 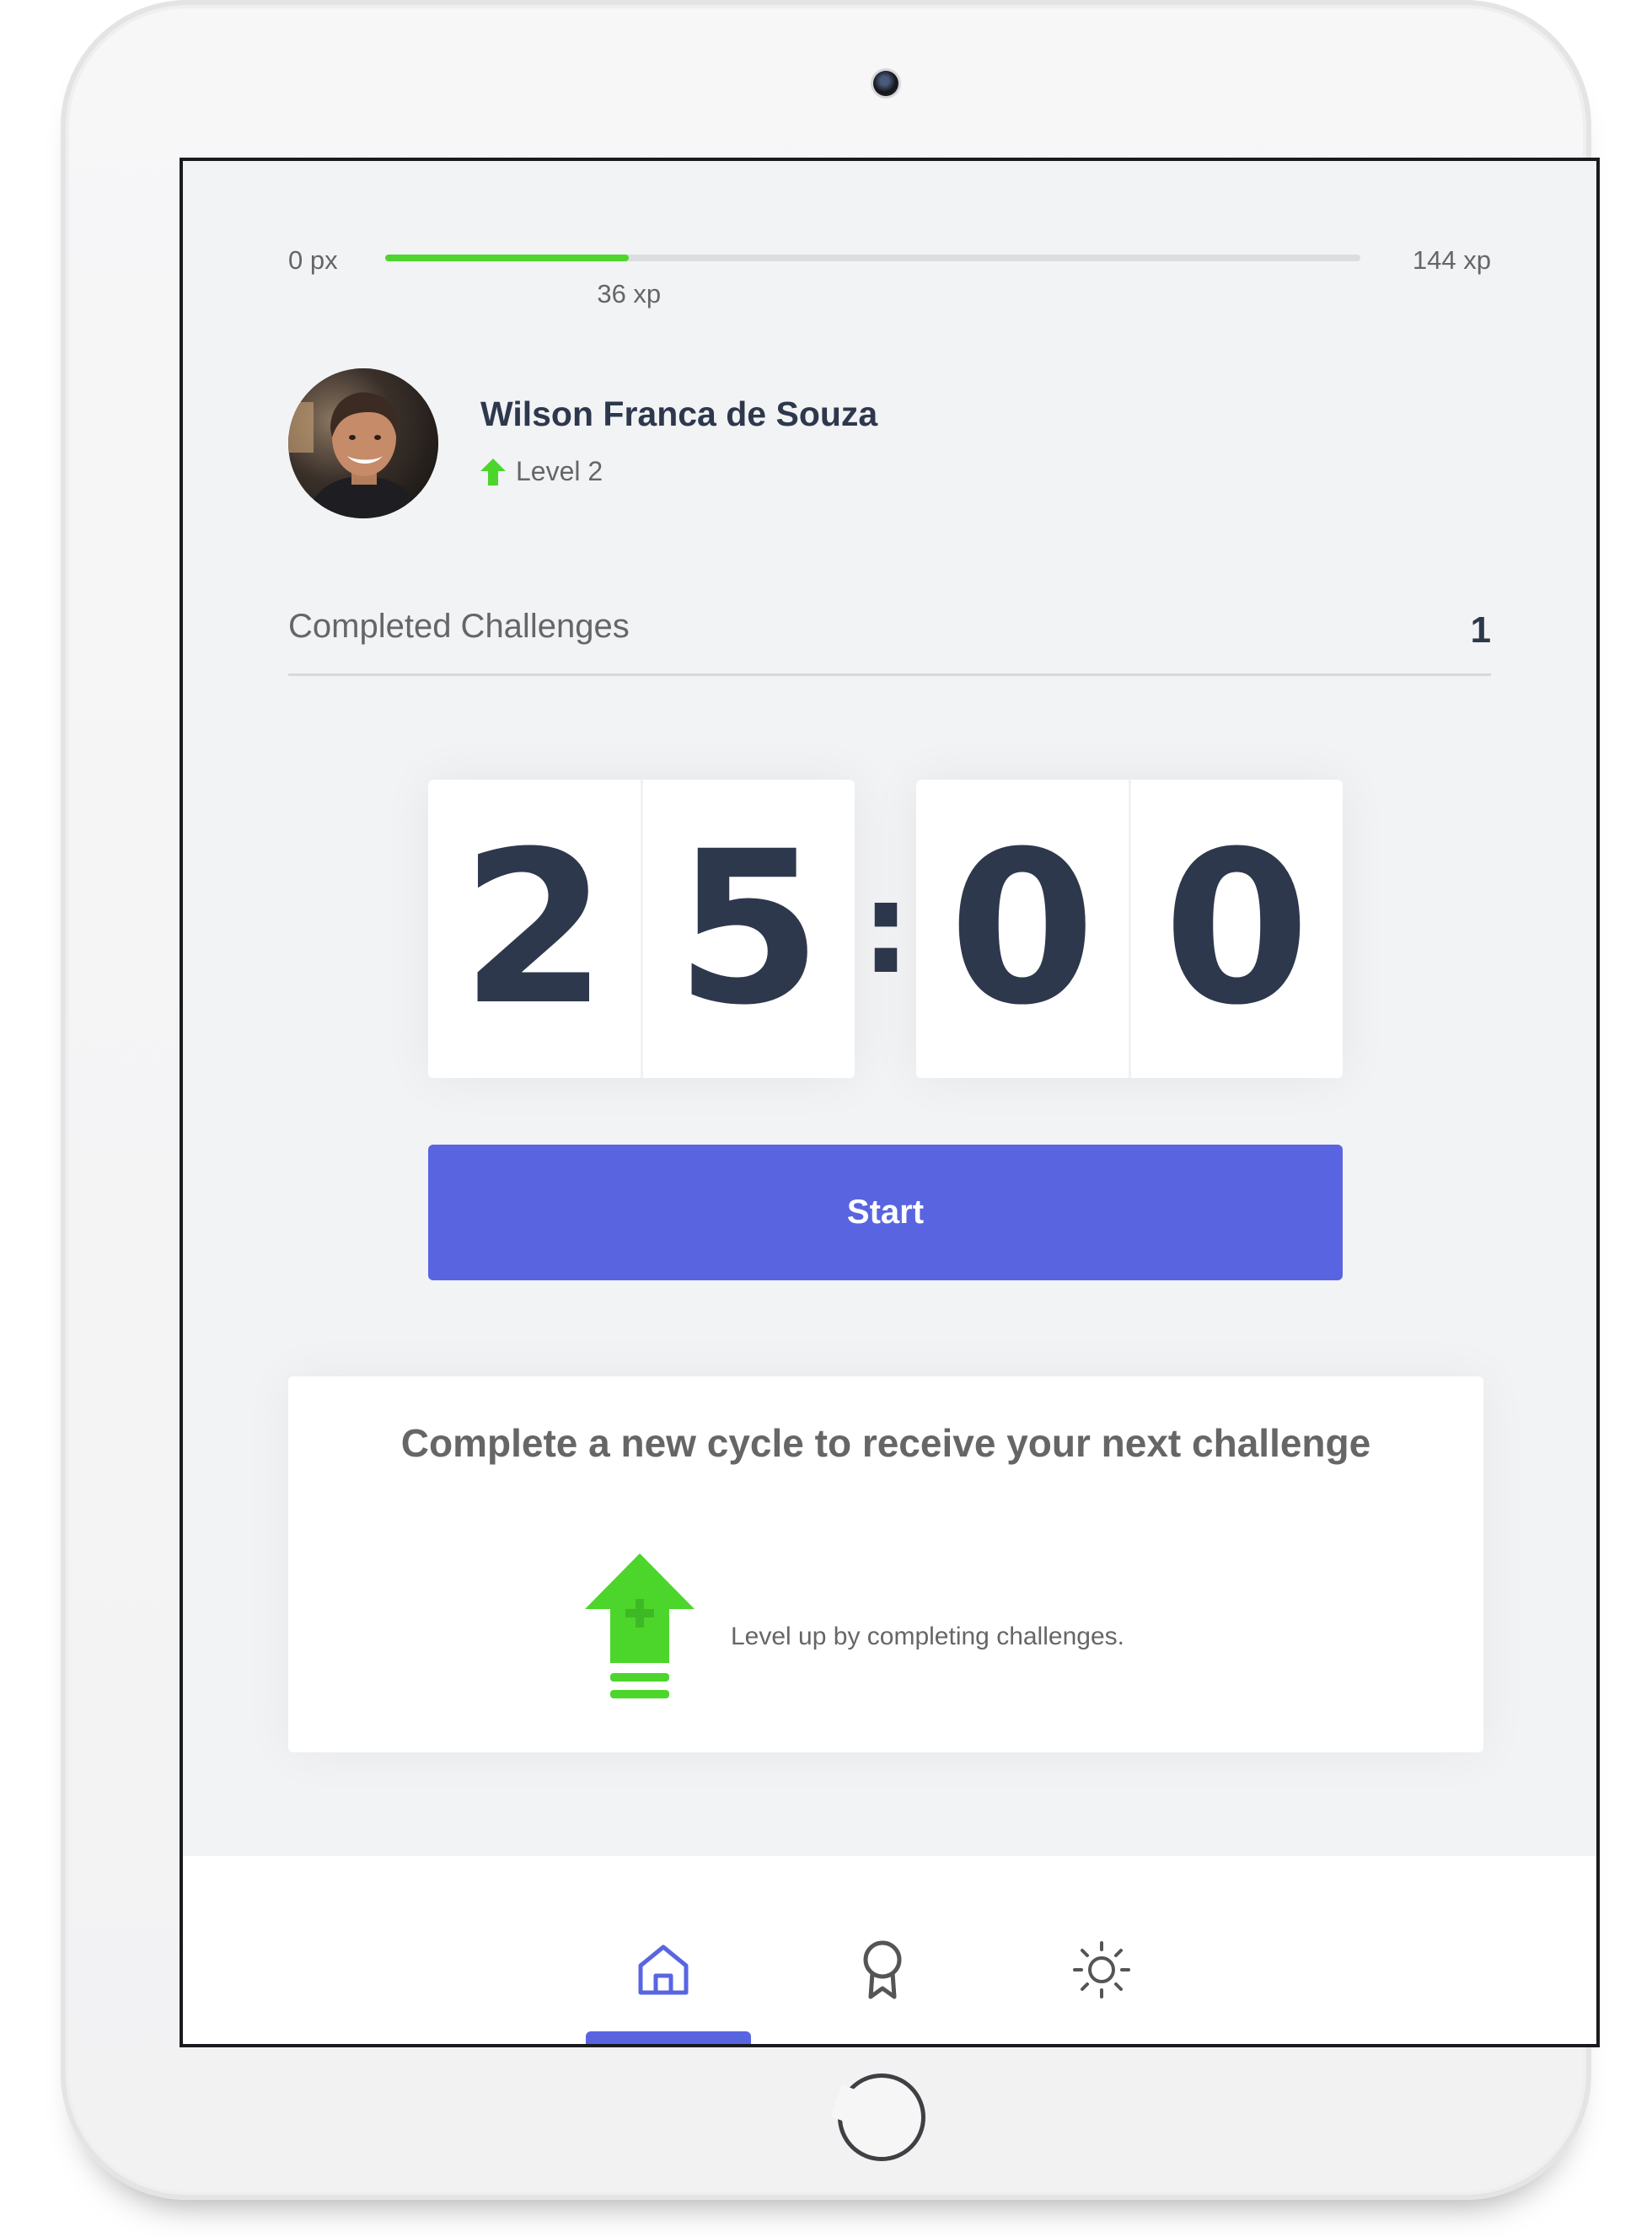 I want to click on experience-bar, so click(x=872, y=258).